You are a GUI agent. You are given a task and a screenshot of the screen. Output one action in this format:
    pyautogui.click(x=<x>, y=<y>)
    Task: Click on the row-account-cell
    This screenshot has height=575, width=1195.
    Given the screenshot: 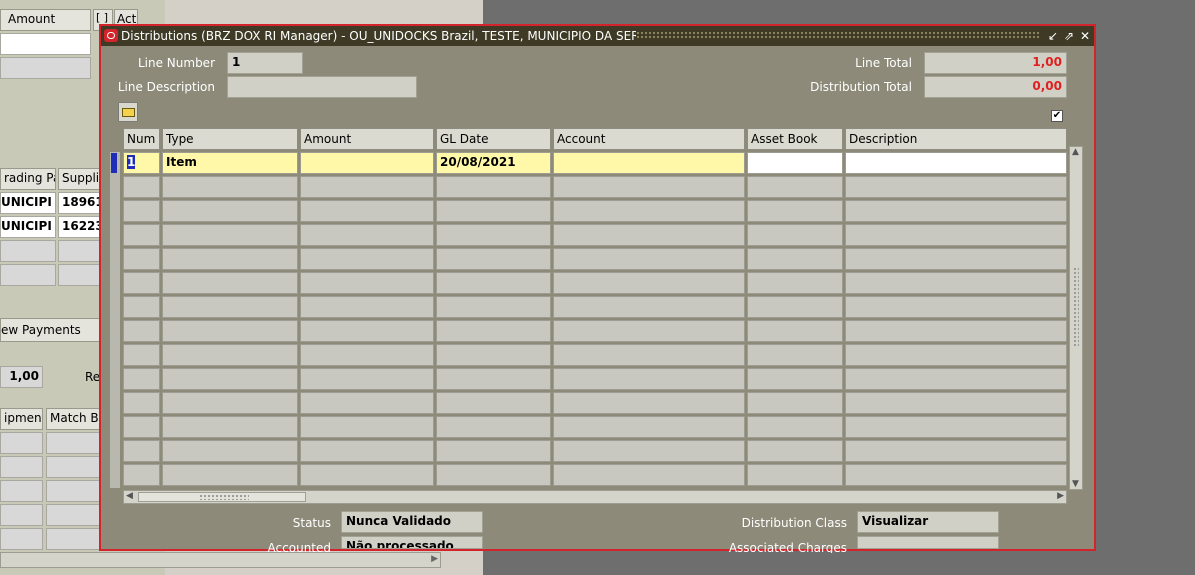 What is the action you would take?
    pyautogui.click(x=649, y=163)
    